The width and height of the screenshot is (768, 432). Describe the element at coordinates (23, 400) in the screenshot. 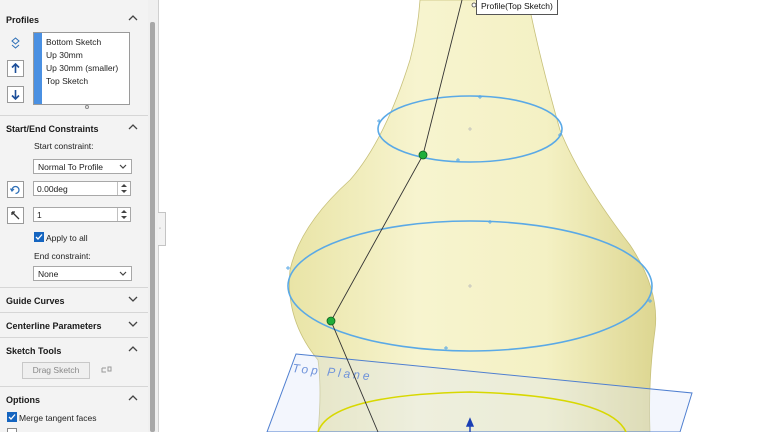

I see `section-title: Options` at that location.